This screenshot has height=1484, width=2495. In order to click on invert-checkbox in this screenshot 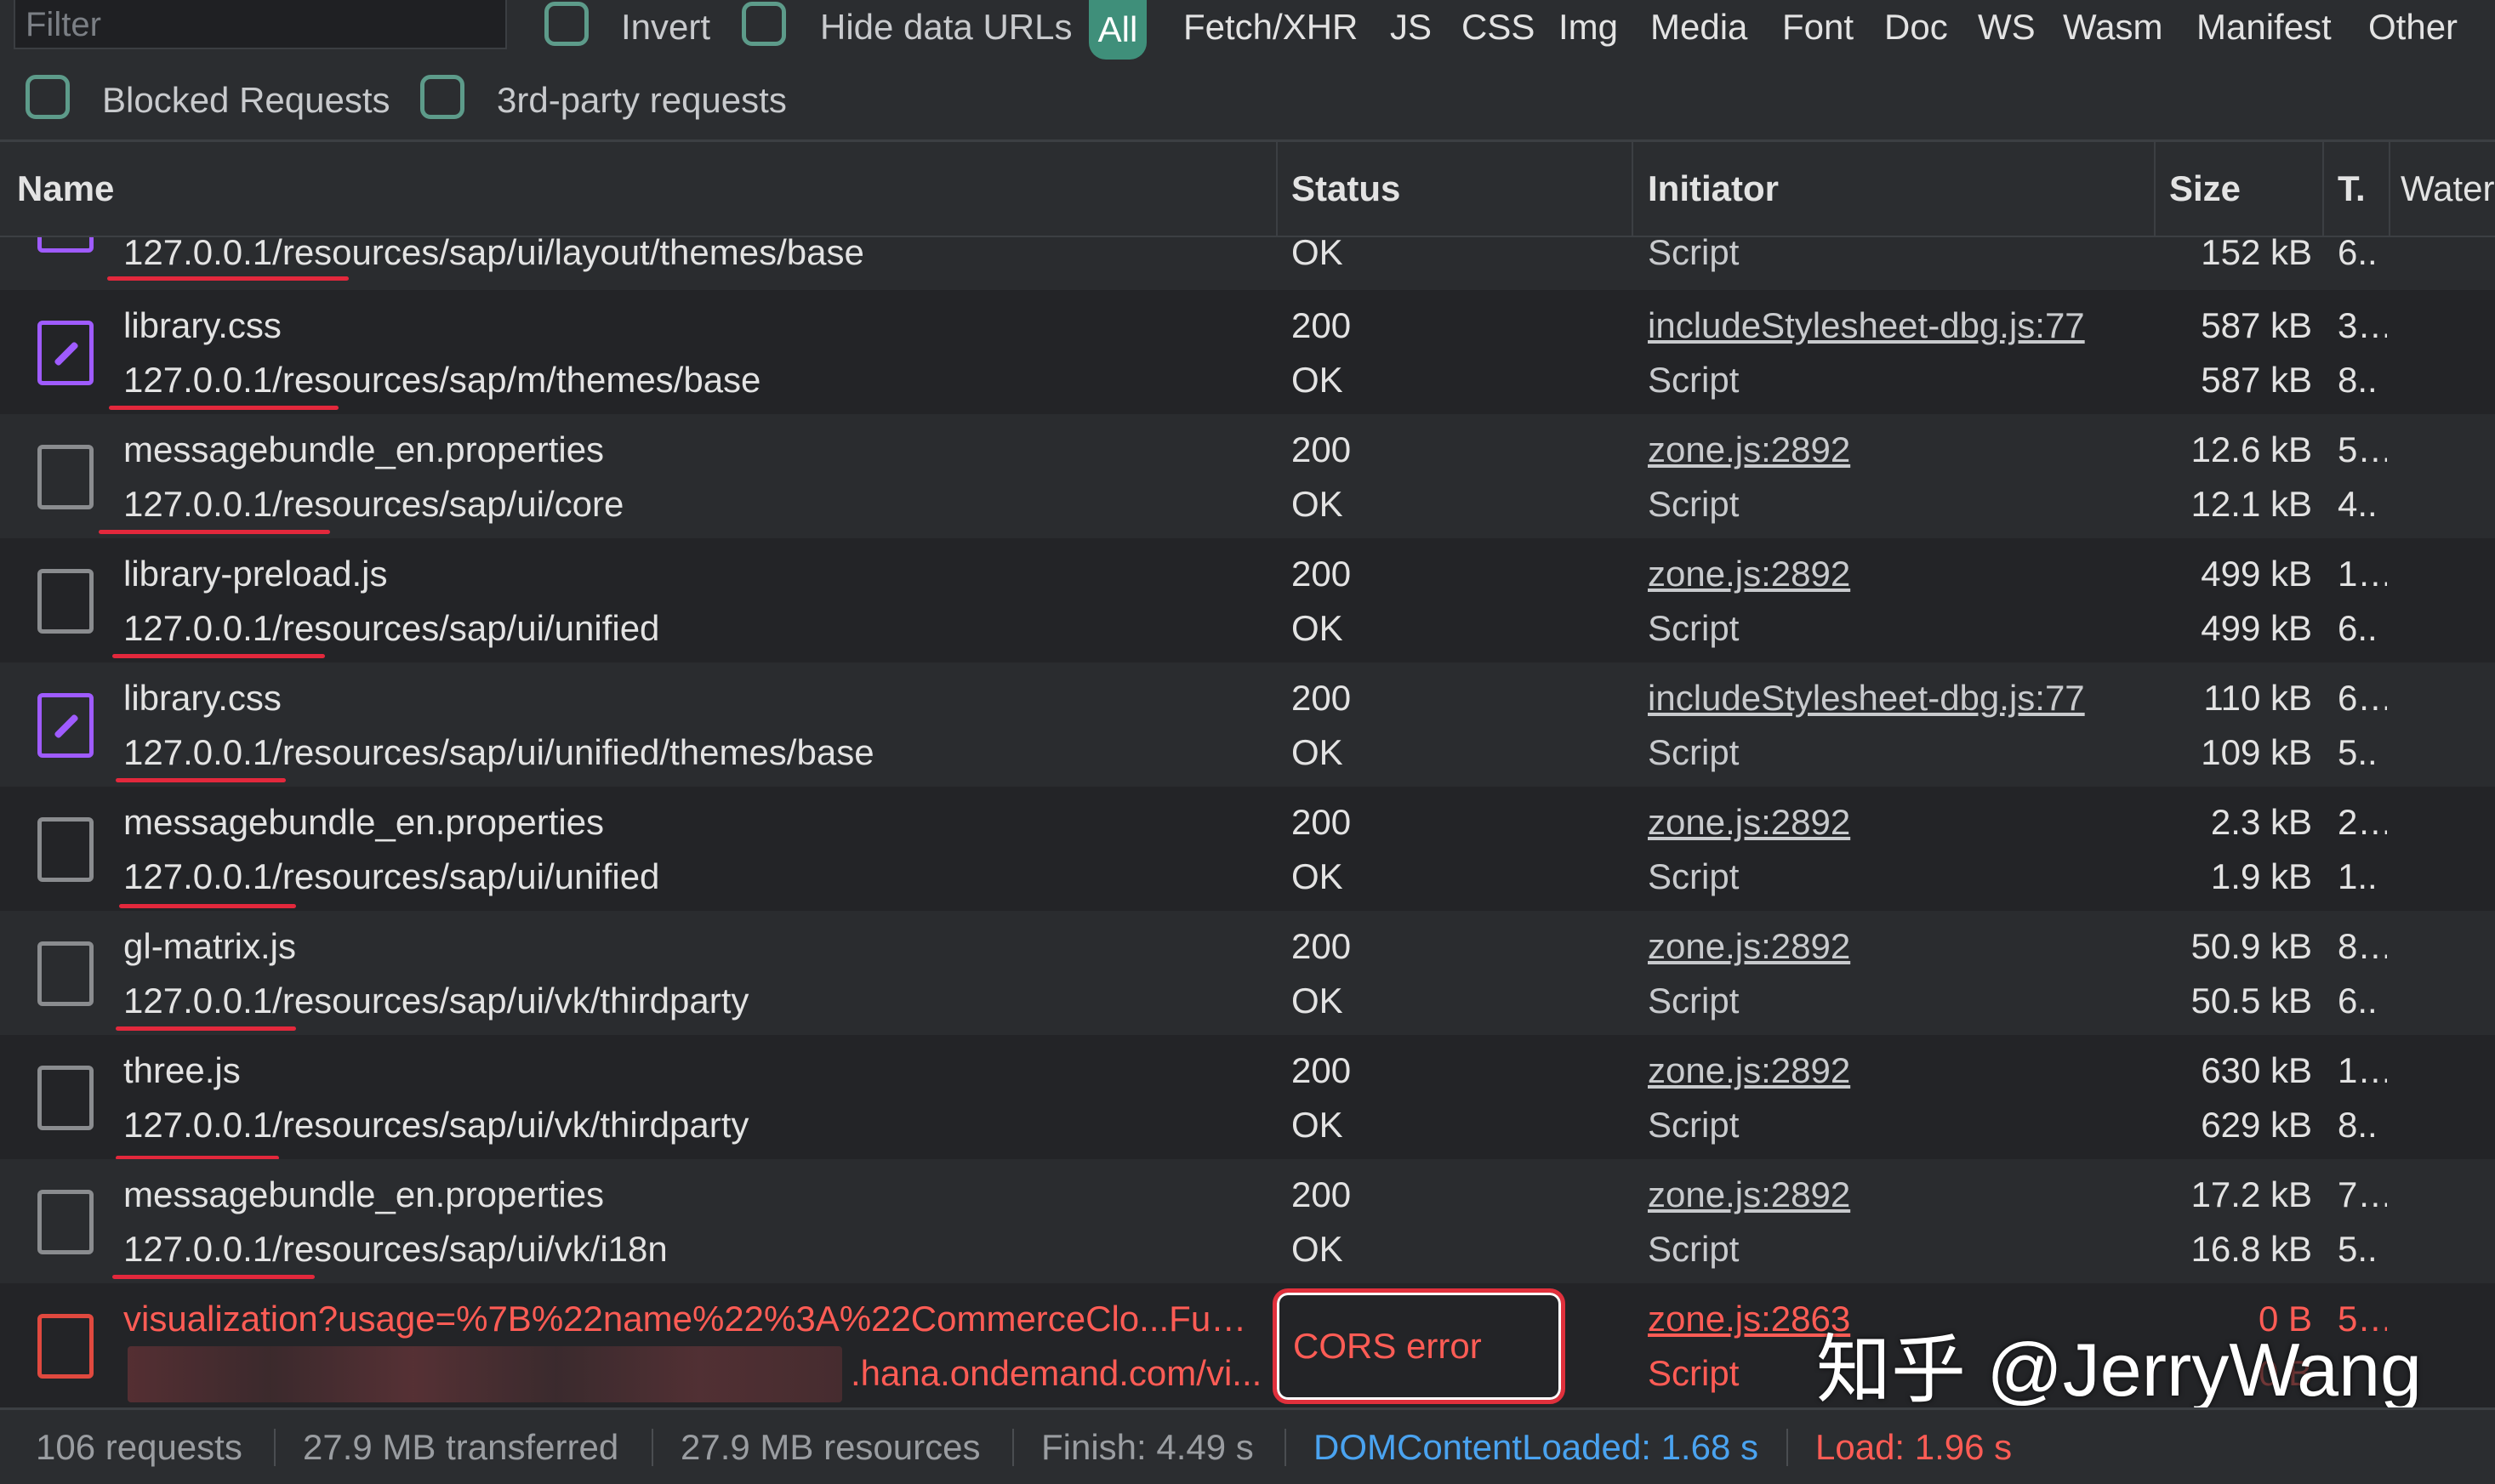, I will do `click(566, 24)`.